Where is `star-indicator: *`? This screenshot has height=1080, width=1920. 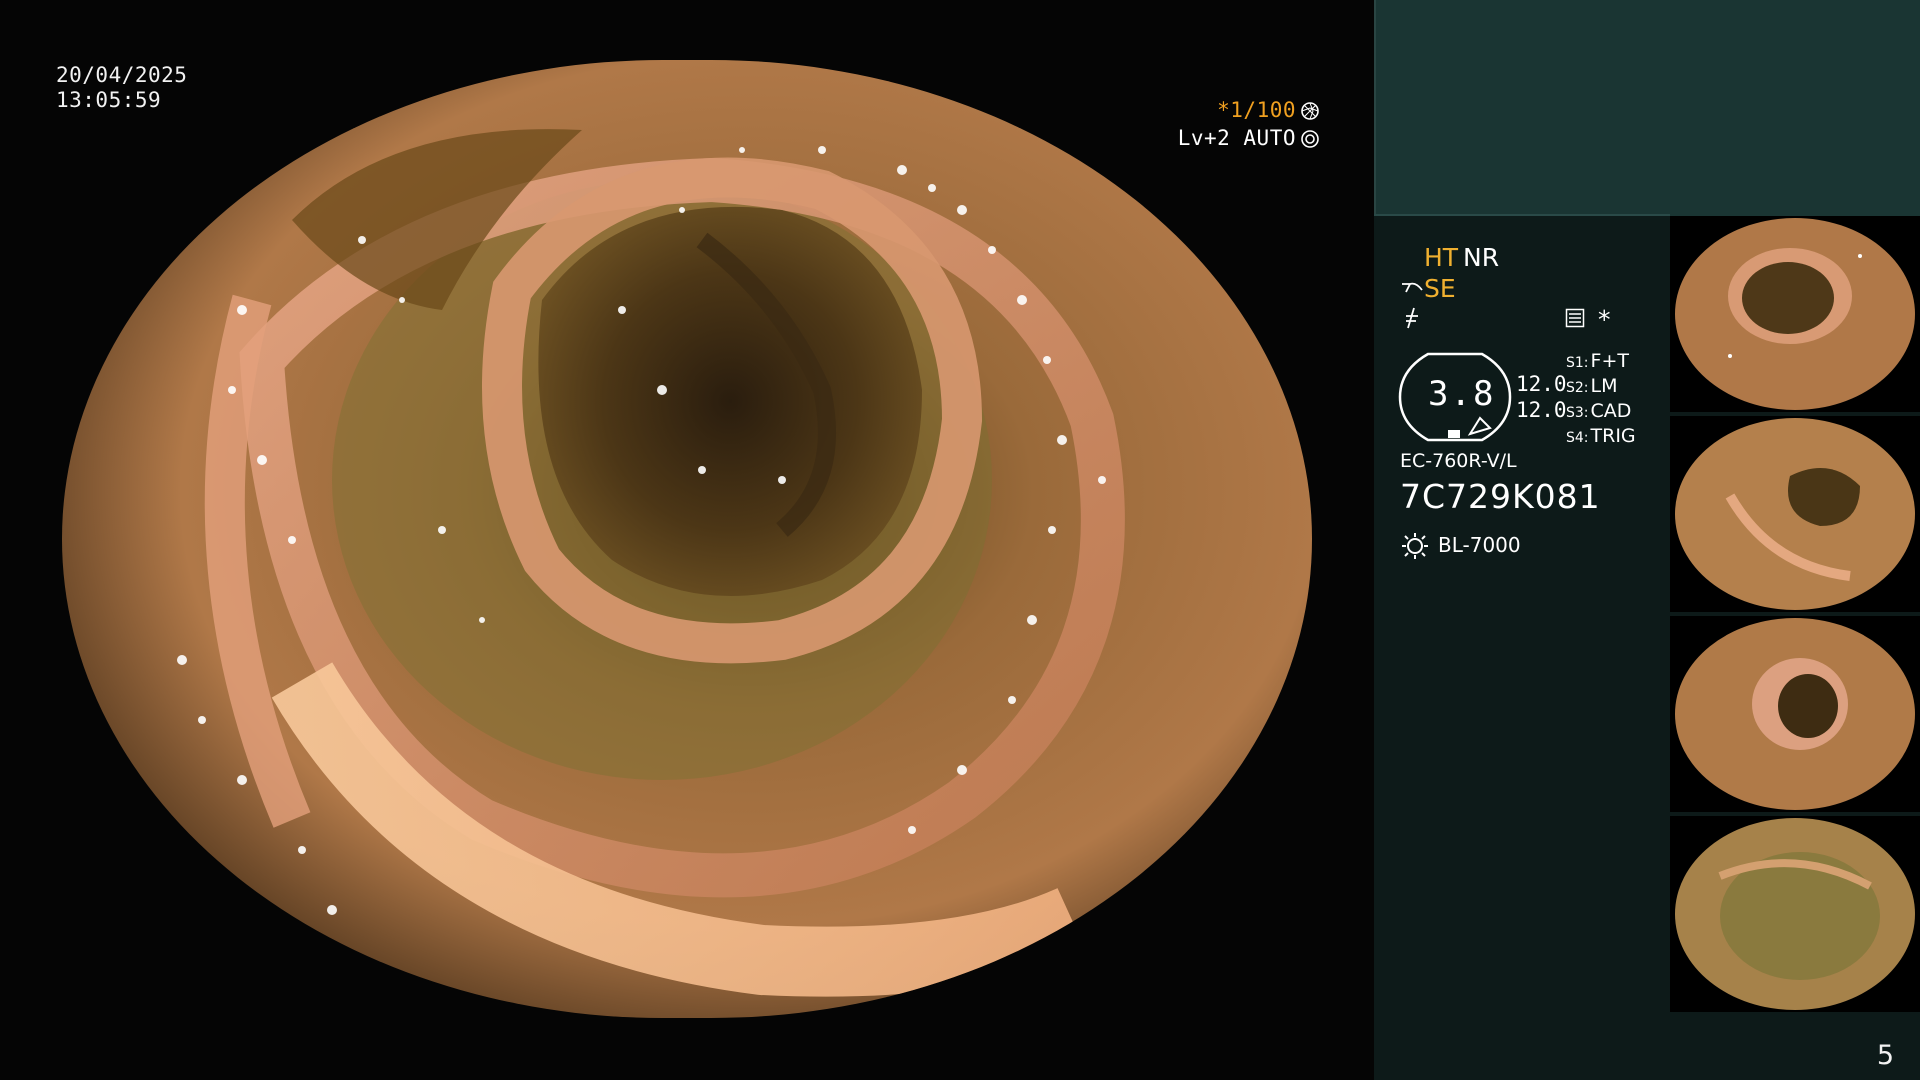 star-indicator: * is located at coordinates (1604, 319).